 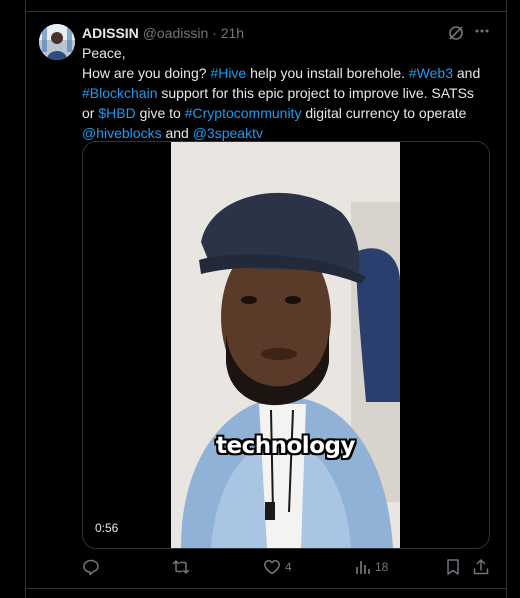 I want to click on reply-icon, so click(x=91, y=567).